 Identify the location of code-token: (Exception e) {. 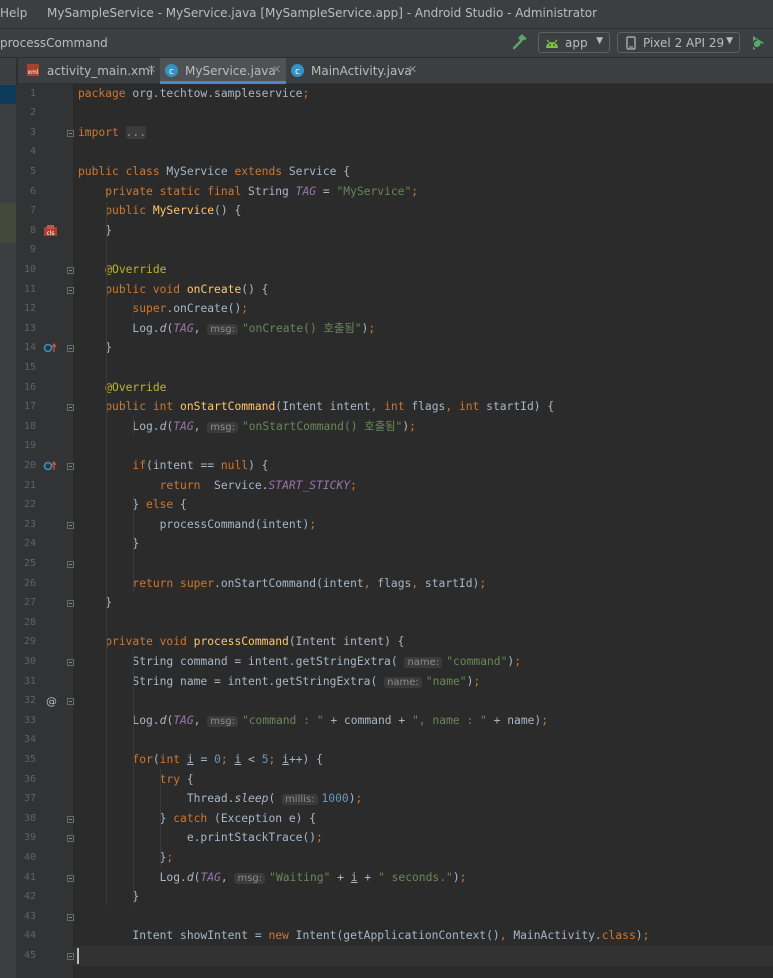
(265, 818).